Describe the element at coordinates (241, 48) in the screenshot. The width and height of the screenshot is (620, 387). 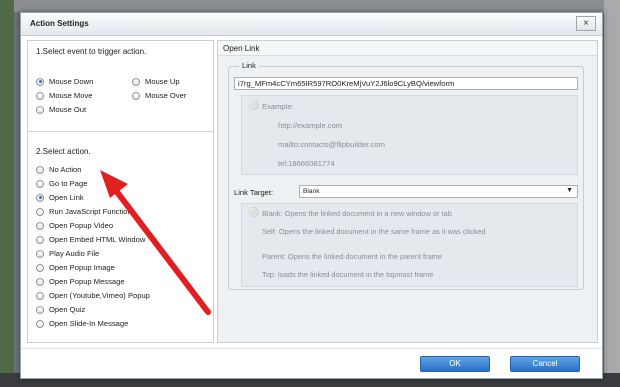
I see `panel-title: Open Link` at that location.